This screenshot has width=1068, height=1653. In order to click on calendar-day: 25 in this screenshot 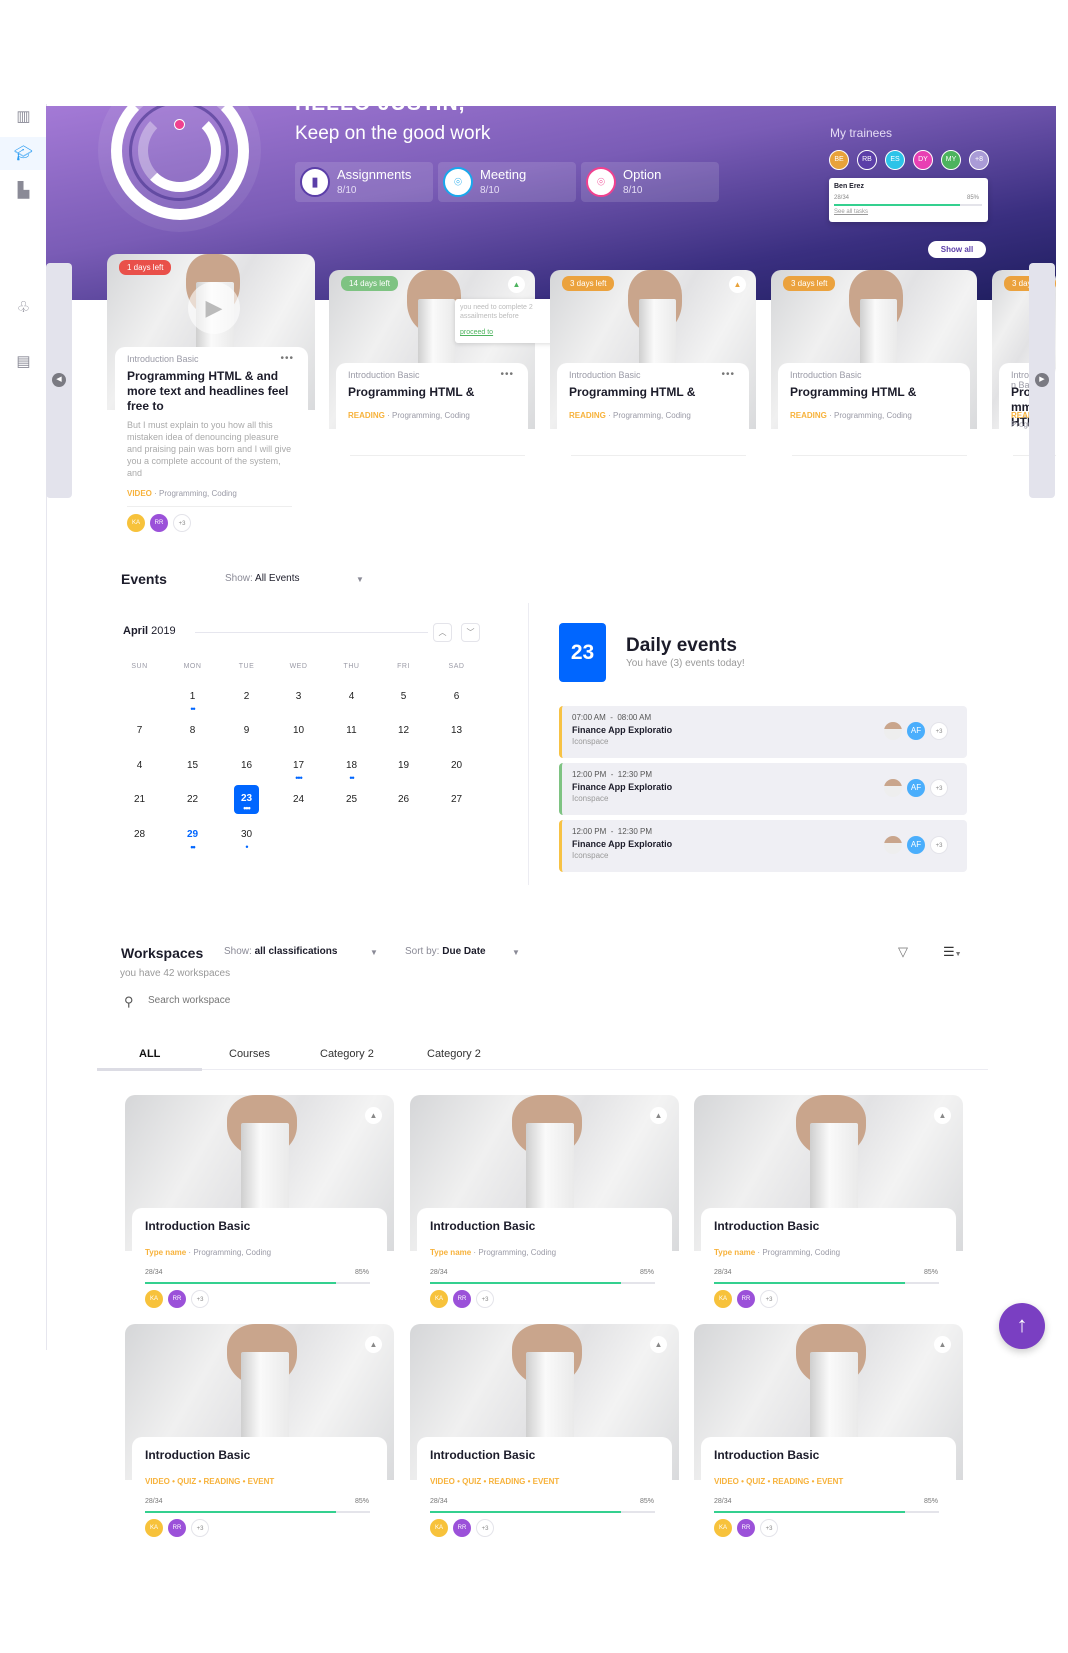, I will do `click(351, 801)`.